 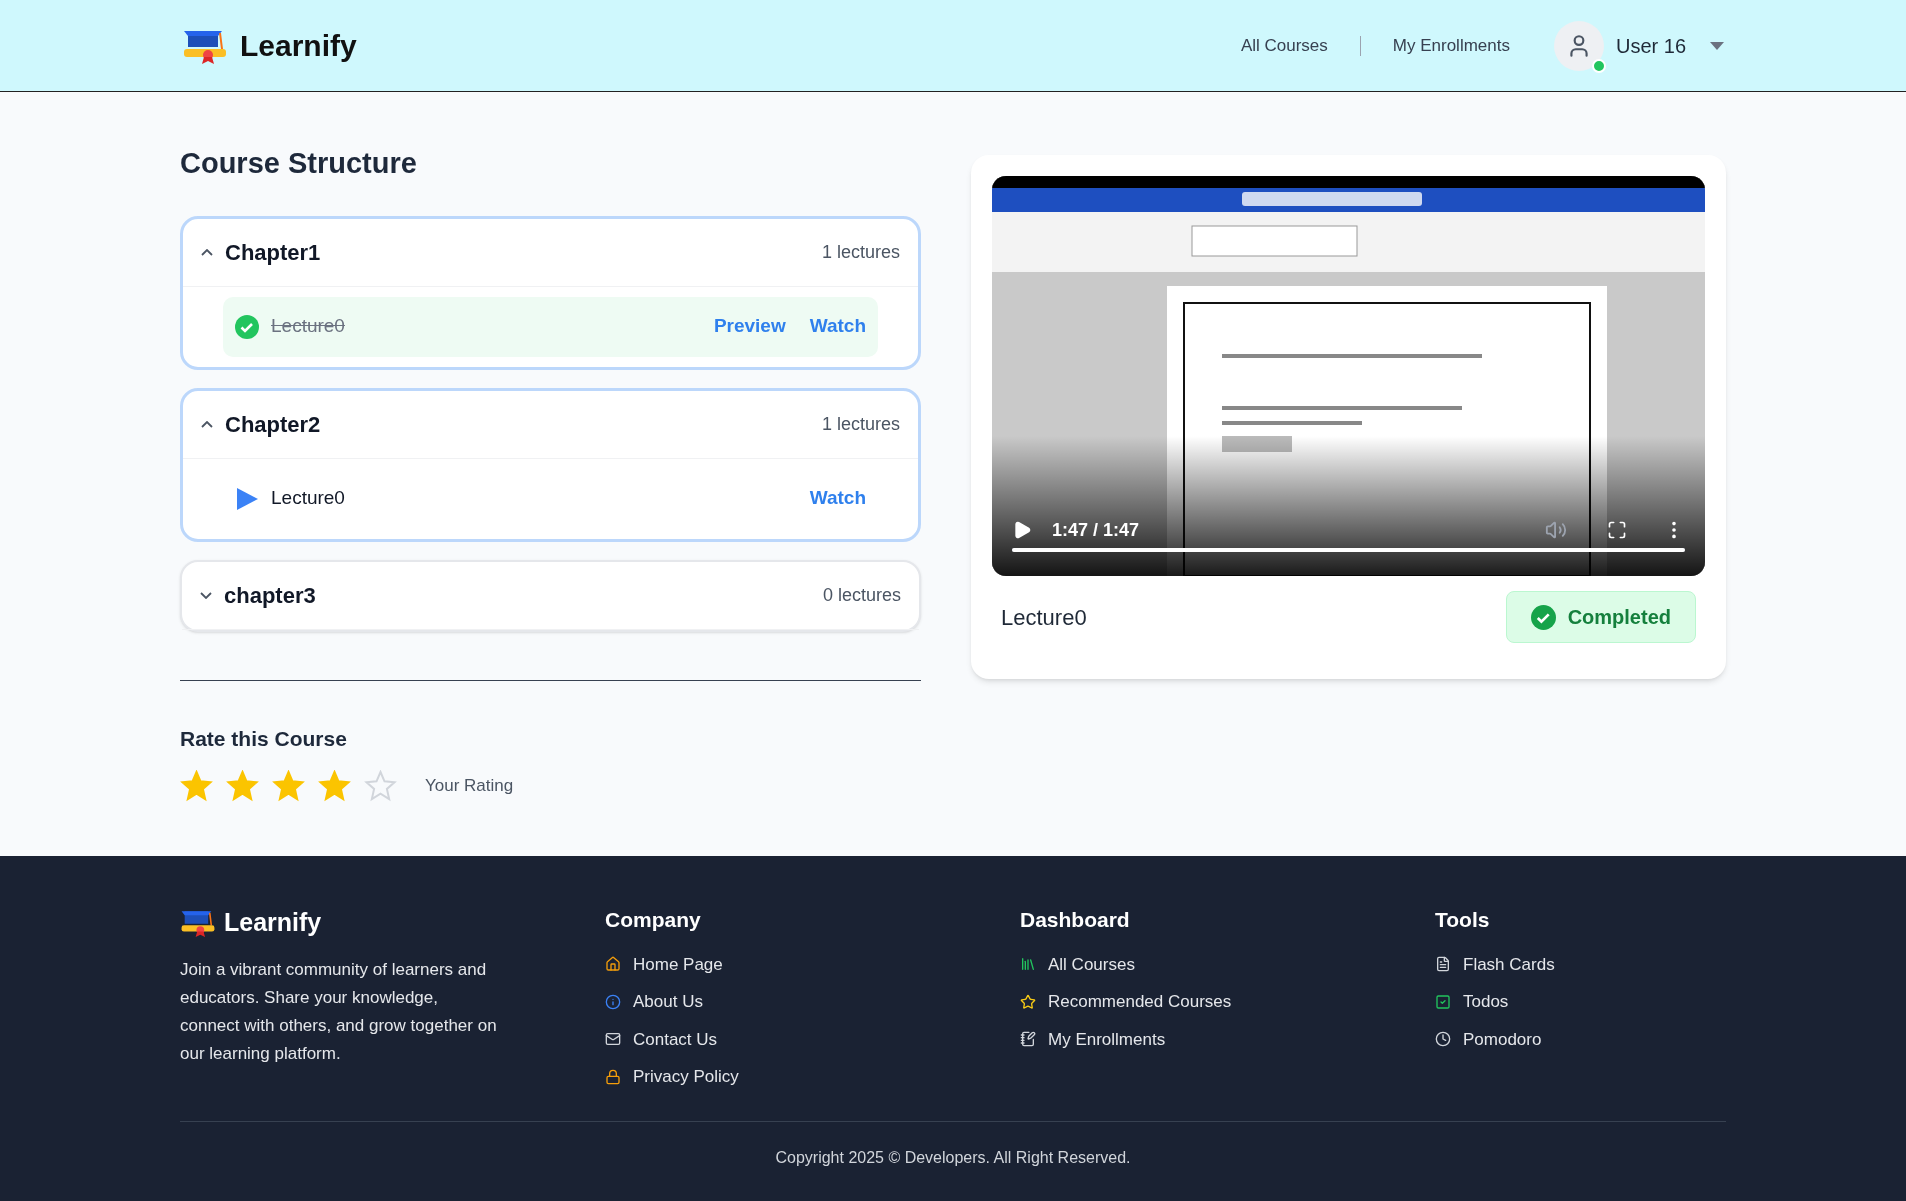 I want to click on house-icon, so click(x=613, y=964).